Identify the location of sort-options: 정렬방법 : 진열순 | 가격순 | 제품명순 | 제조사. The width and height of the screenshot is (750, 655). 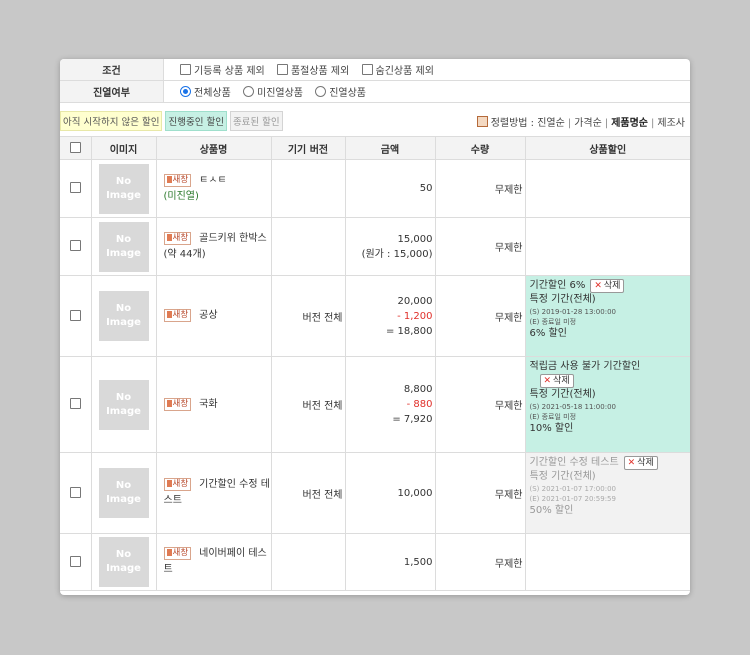
(580, 121).